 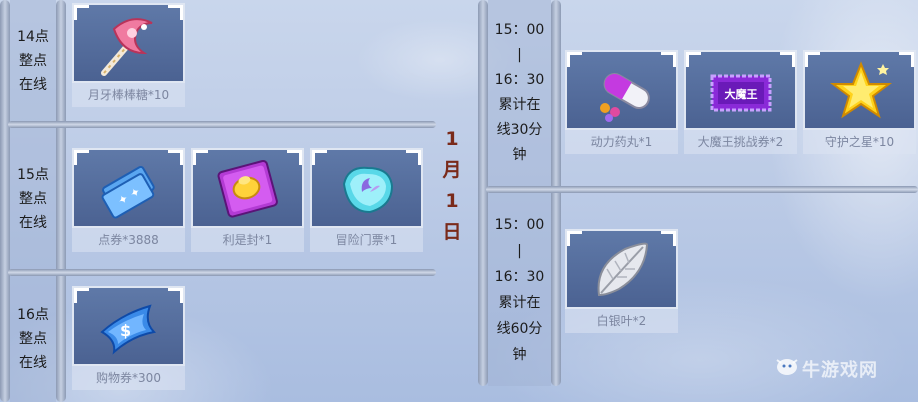 I want to click on crescent-lollipop-icon, so click(x=127, y=47).